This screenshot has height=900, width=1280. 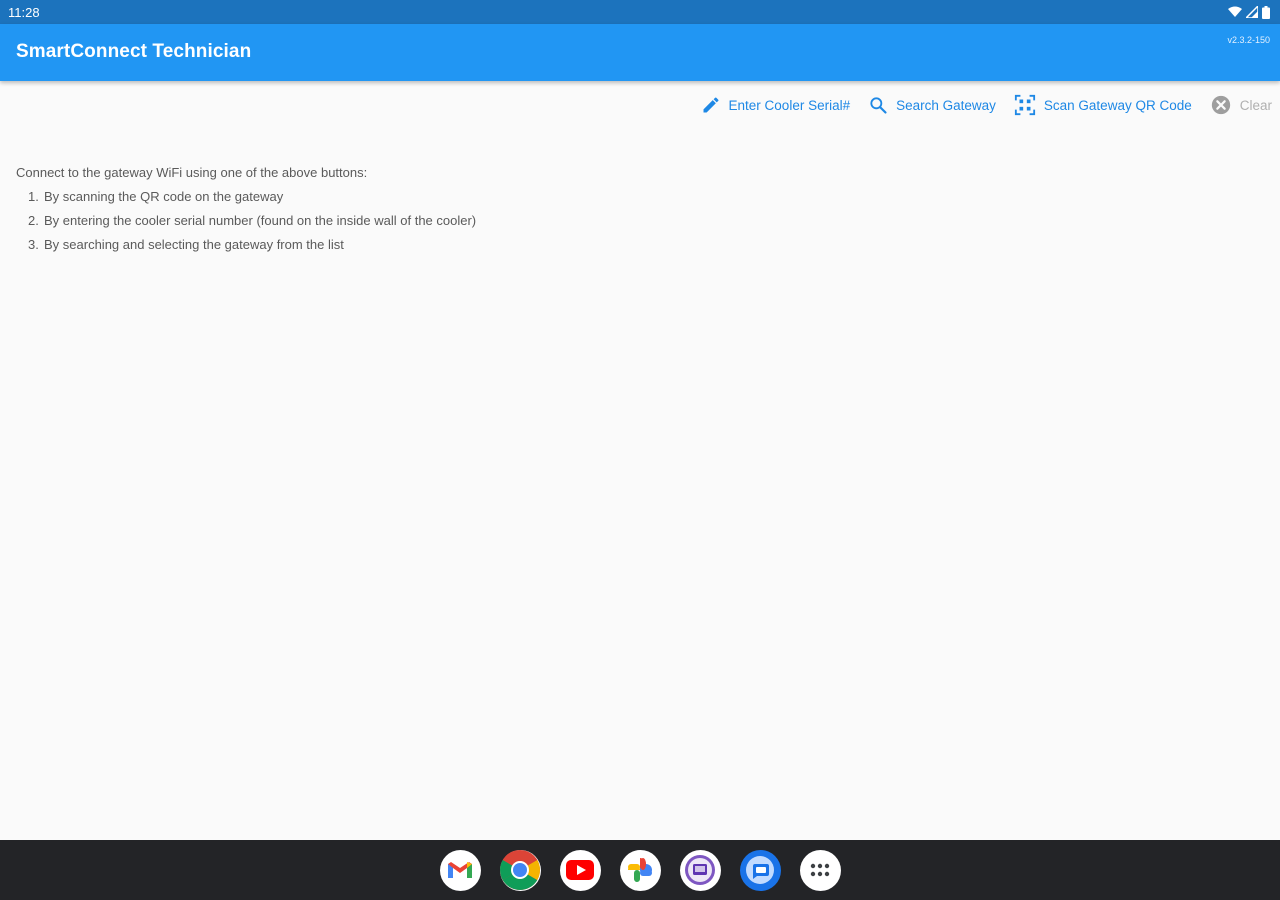 I want to click on messages-icon, so click(x=760, y=870).